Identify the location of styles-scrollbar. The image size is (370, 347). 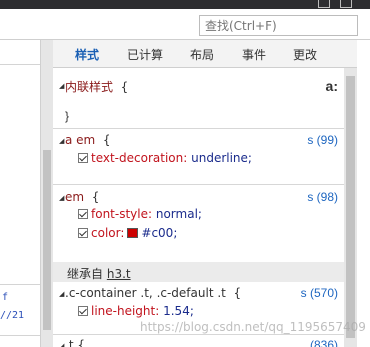
(350, 207).